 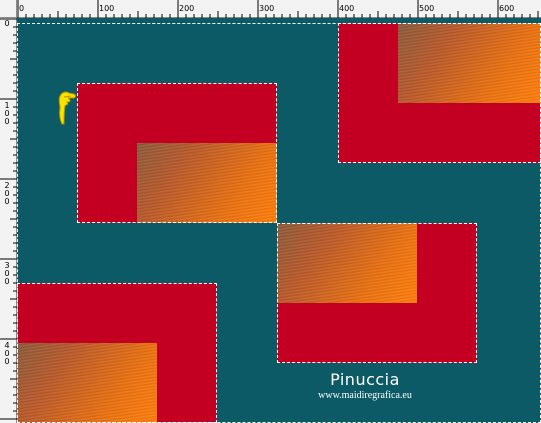 I want to click on ruler-label-500: 500, so click(x=427, y=8).